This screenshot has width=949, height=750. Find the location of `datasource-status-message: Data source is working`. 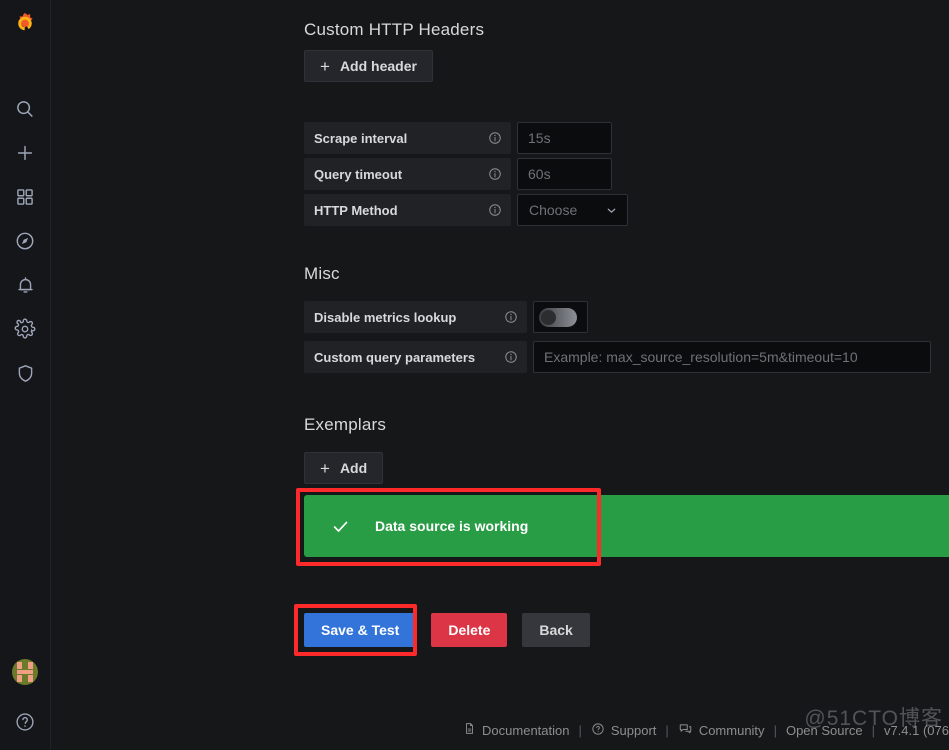

datasource-status-message: Data source is working is located at coordinates (452, 526).